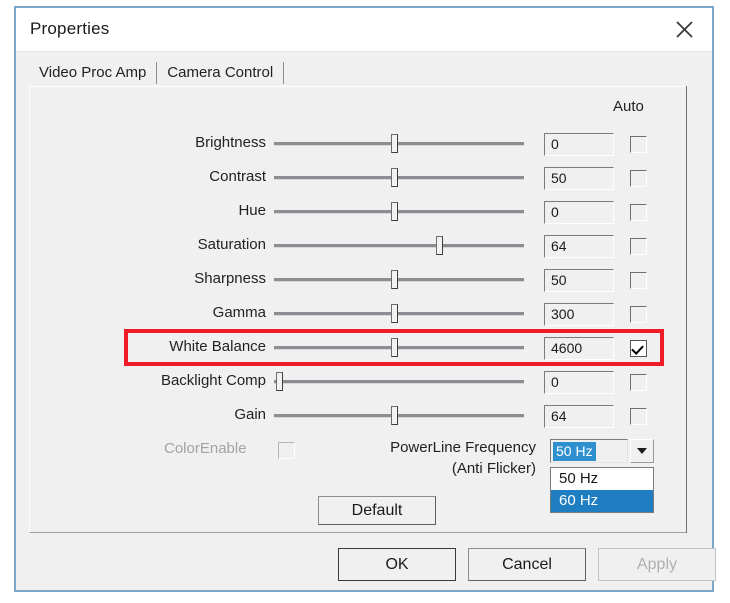 Image resolution: width=730 pixels, height=603 pixels. What do you see at coordinates (602, 501) in the screenshot?
I see `dropdown-option-60hz: 60 Hz` at bounding box center [602, 501].